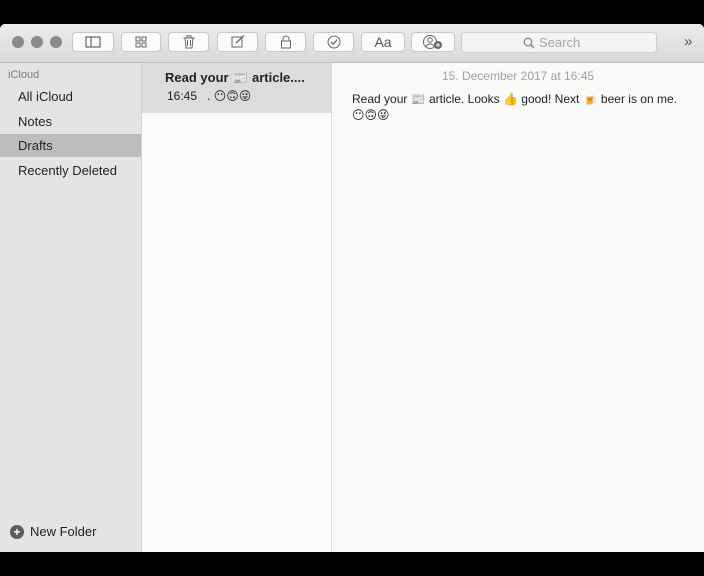 The width and height of the screenshot is (704, 576). What do you see at coordinates (56, 42) in the screenshot?
I see `zoom-window-button` at bounding box center [56, 42].